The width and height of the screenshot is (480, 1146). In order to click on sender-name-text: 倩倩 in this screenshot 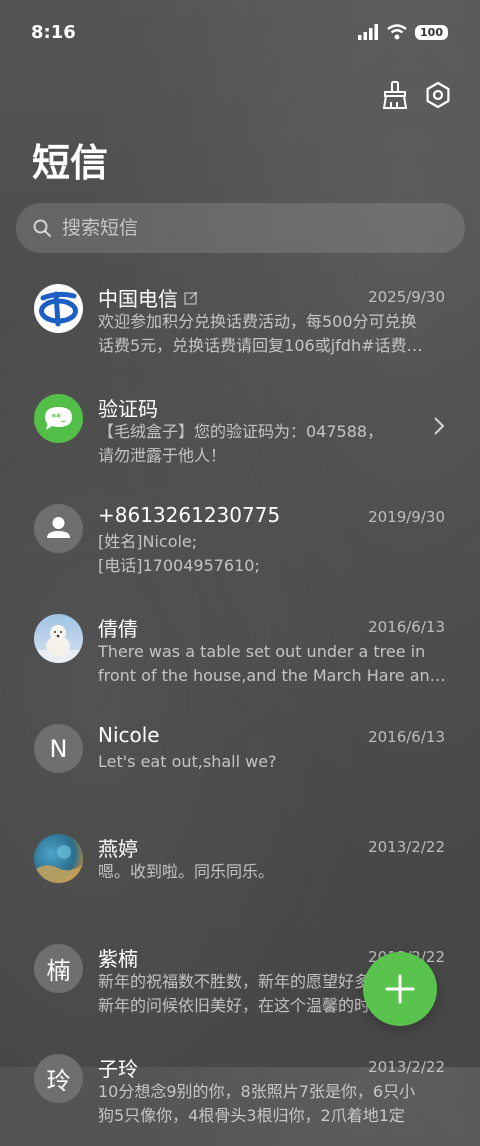, I will do `click(118, 629)`.